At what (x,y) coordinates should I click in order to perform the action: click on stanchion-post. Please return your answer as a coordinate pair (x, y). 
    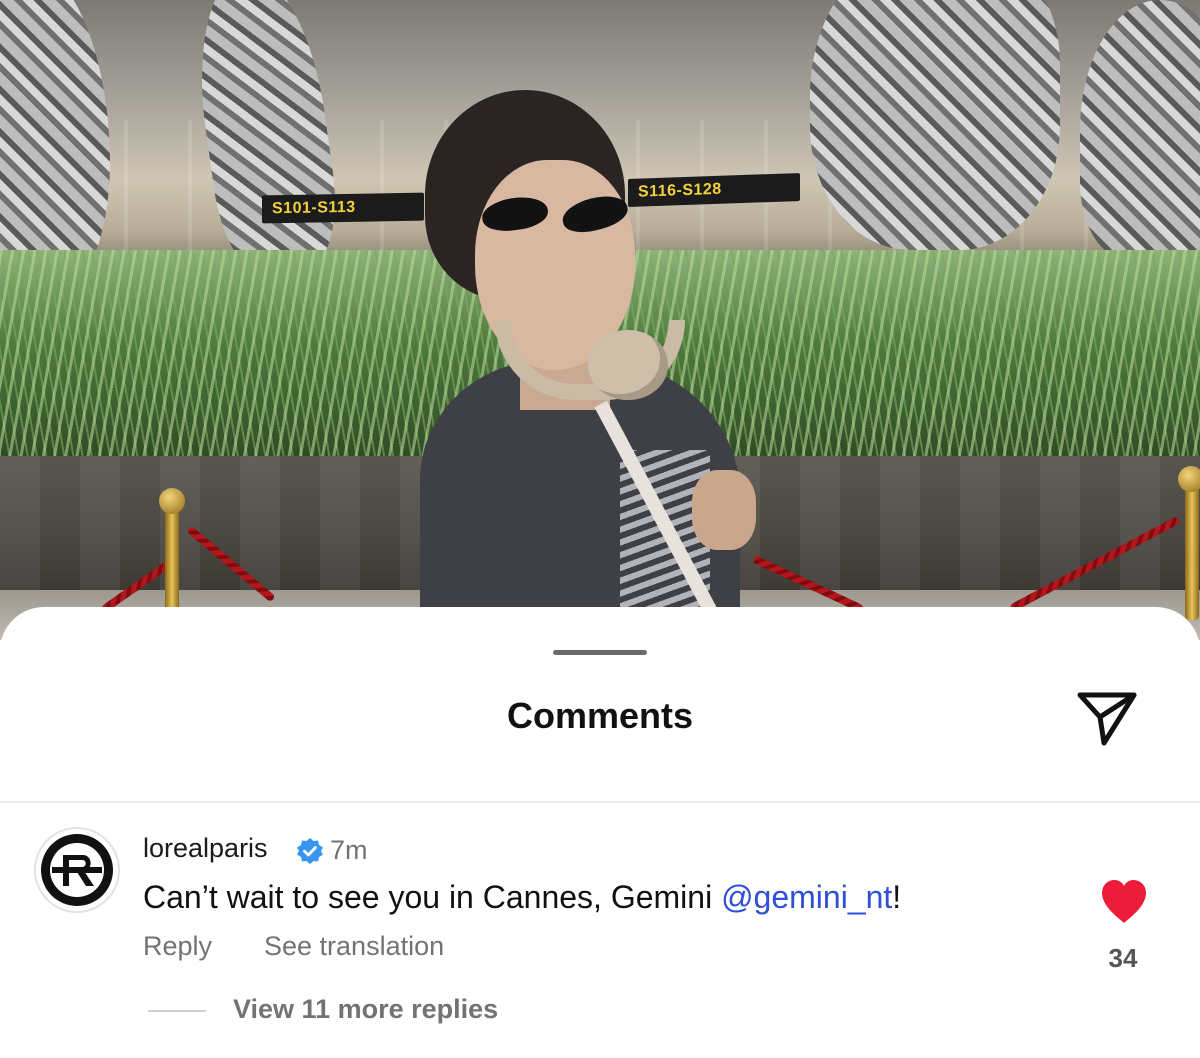
    Looking at the image, I should click on (1192, 545).